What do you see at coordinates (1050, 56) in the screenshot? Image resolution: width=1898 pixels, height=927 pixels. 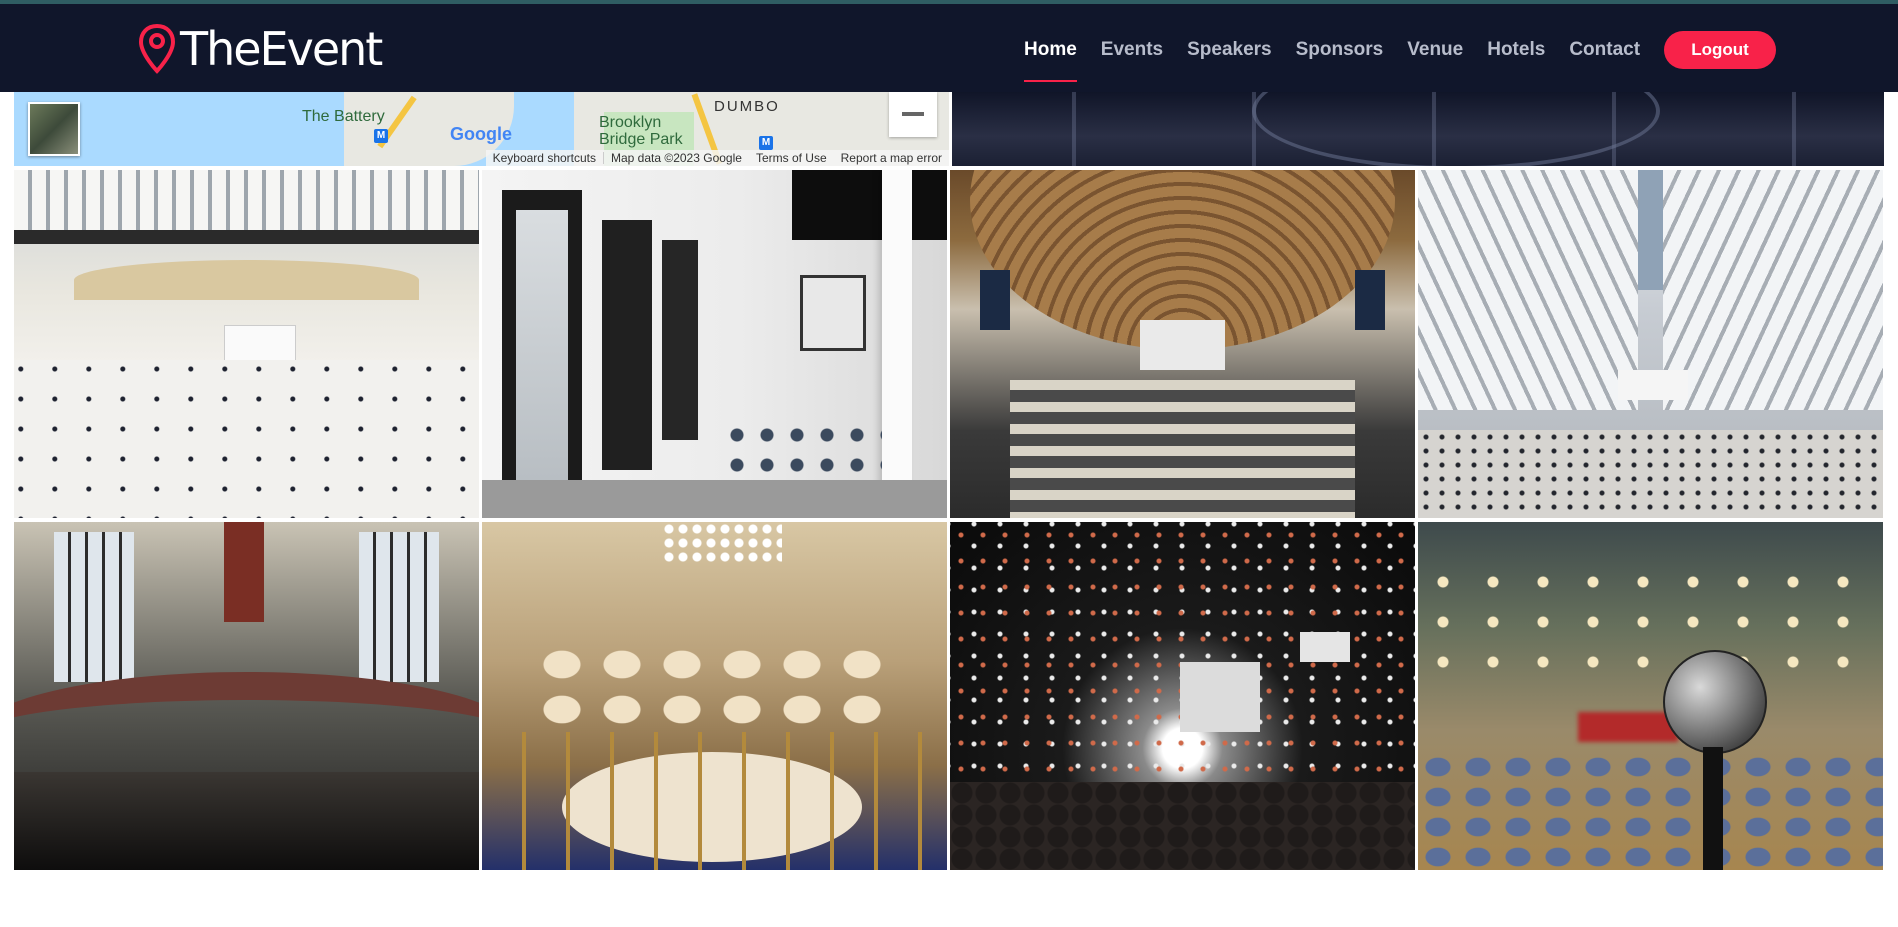 I see `nav-home: Home` at bounding box center [1050, 56].